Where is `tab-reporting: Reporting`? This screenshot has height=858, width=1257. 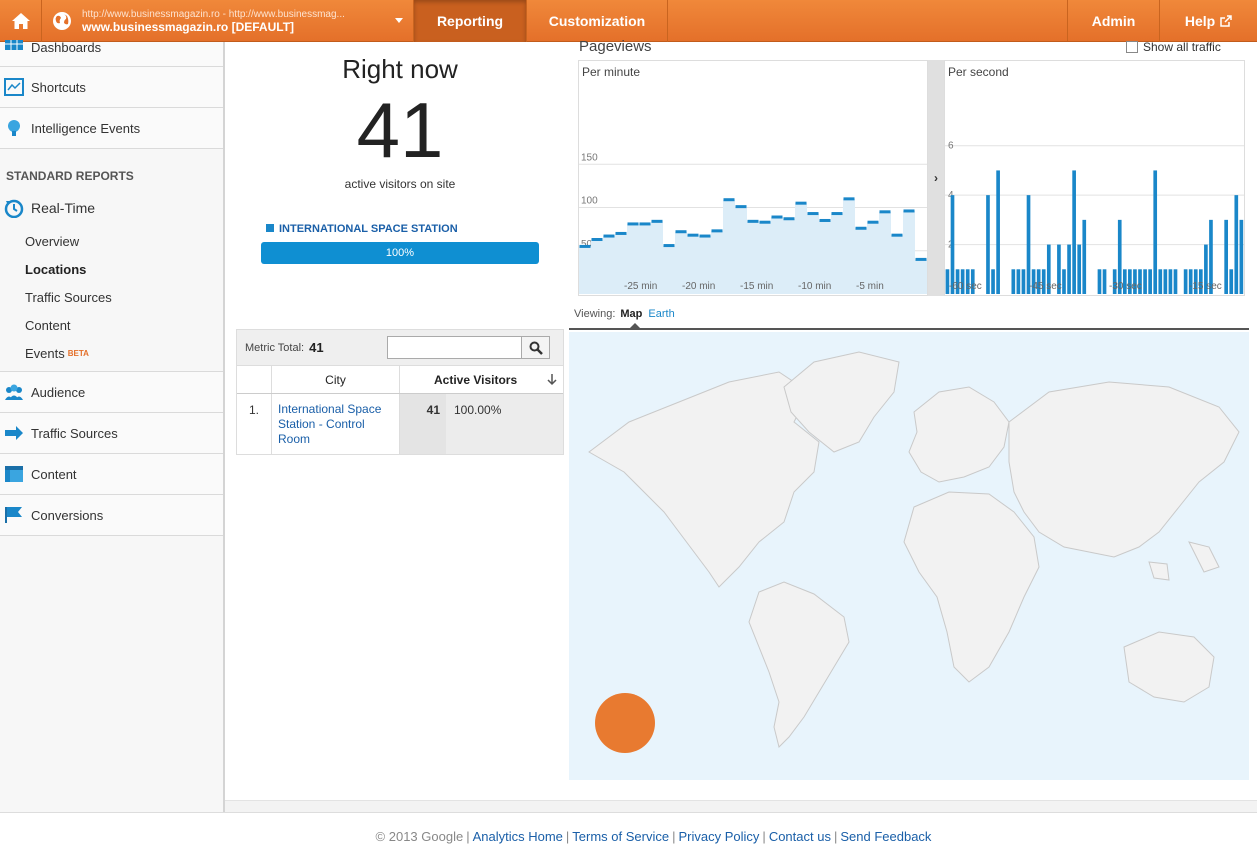 tab-reporting: Reporting is located at coordinates (470, 21).